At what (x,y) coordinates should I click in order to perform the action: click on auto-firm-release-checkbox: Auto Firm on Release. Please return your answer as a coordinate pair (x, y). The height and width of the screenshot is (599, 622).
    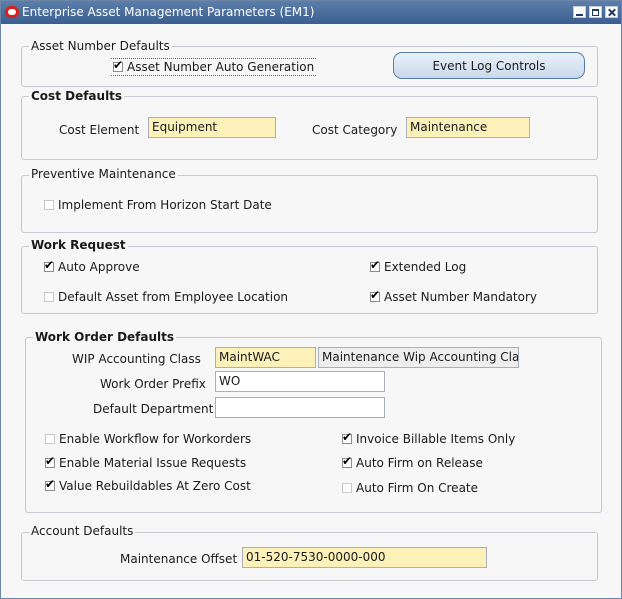
    Looking at the image, I should click on (412, 462).